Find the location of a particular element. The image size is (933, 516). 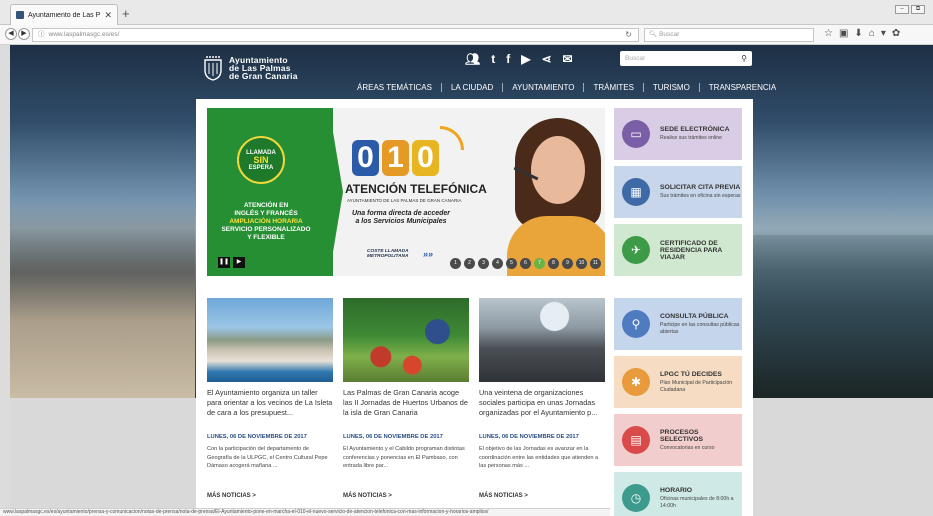

clock-icon: ◷ is located at coordinates (636, 498).